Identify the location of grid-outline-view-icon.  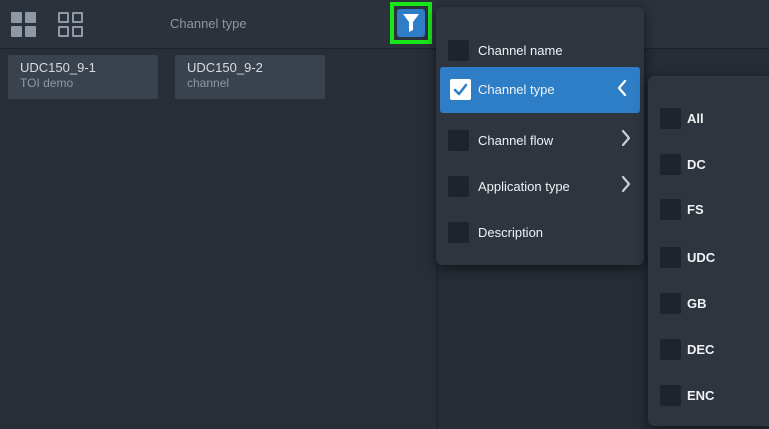
(70, 24).